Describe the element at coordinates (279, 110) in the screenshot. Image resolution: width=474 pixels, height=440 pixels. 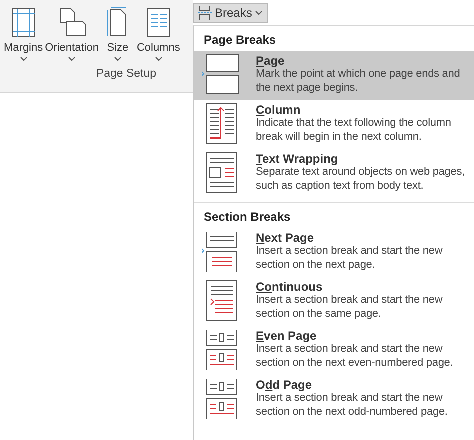
I see `item-title: Column` at that location.